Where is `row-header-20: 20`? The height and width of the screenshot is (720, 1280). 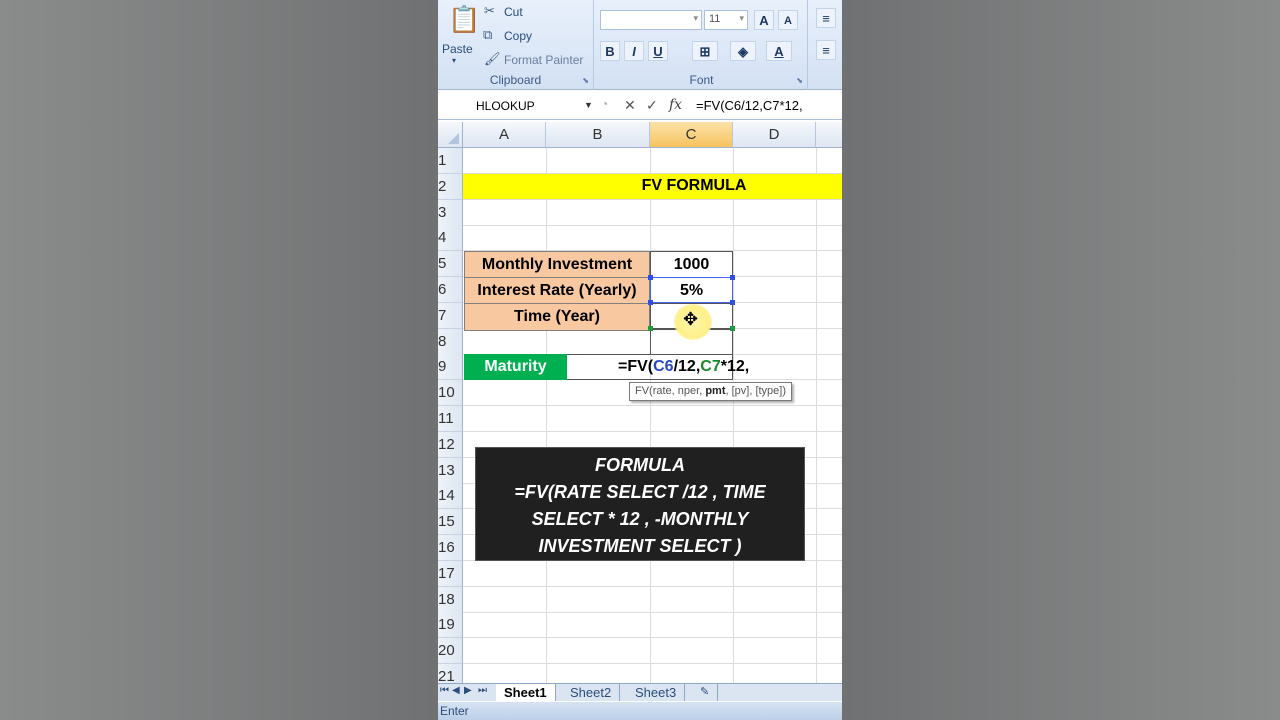
row-header-20: 20 is located at coordinates (450, 651).